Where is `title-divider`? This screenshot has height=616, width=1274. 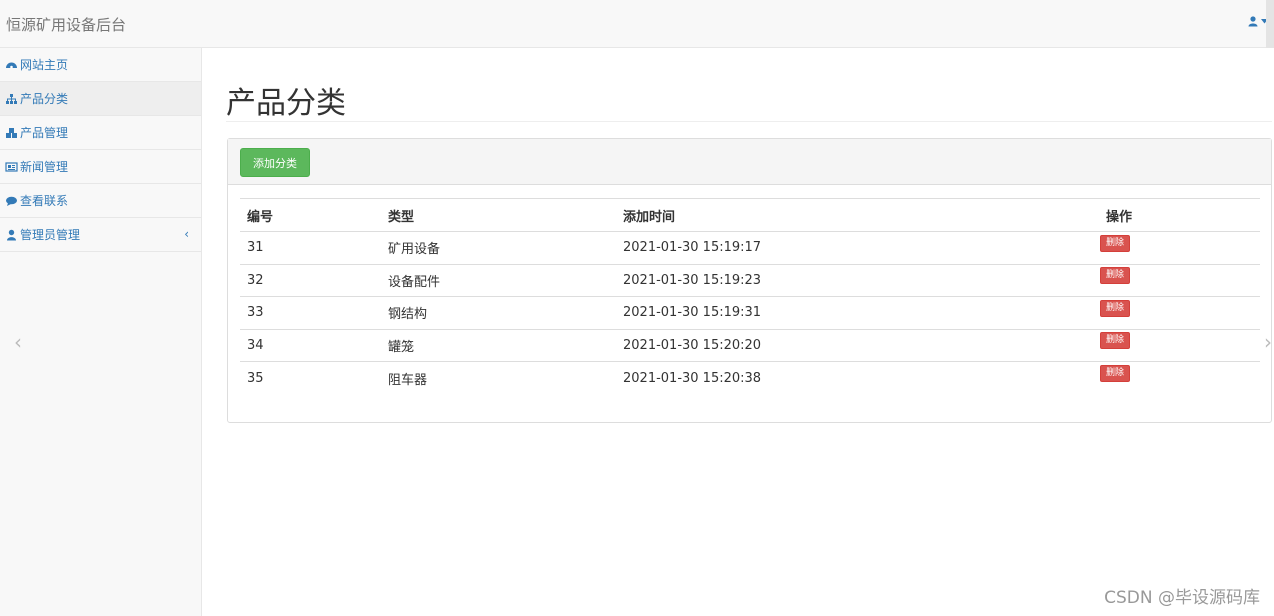 title-divider is located at coordinates (749, 121).